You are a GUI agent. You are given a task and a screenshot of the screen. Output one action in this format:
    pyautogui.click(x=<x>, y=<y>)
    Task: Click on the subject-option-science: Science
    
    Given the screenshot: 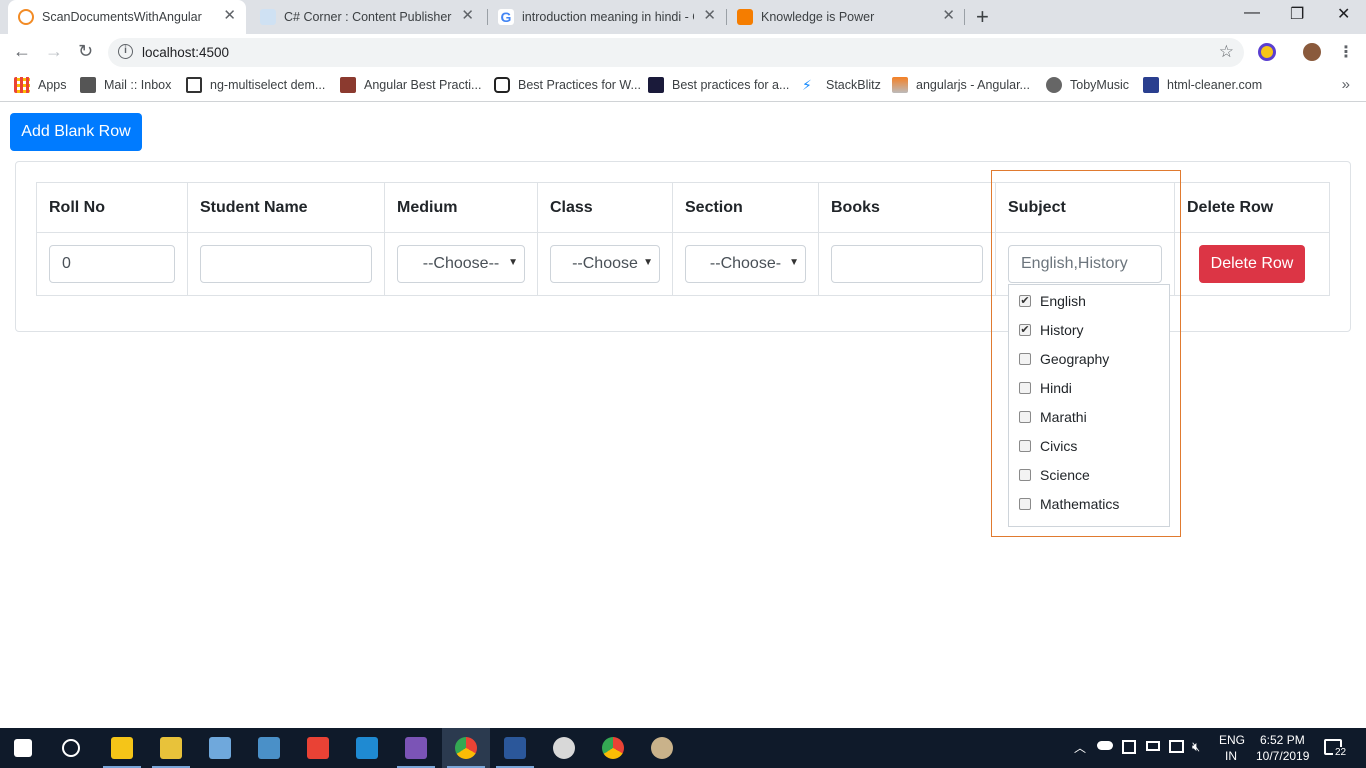 What is the action you would take?
    pyautogui.click(x=1089, y=474)
    